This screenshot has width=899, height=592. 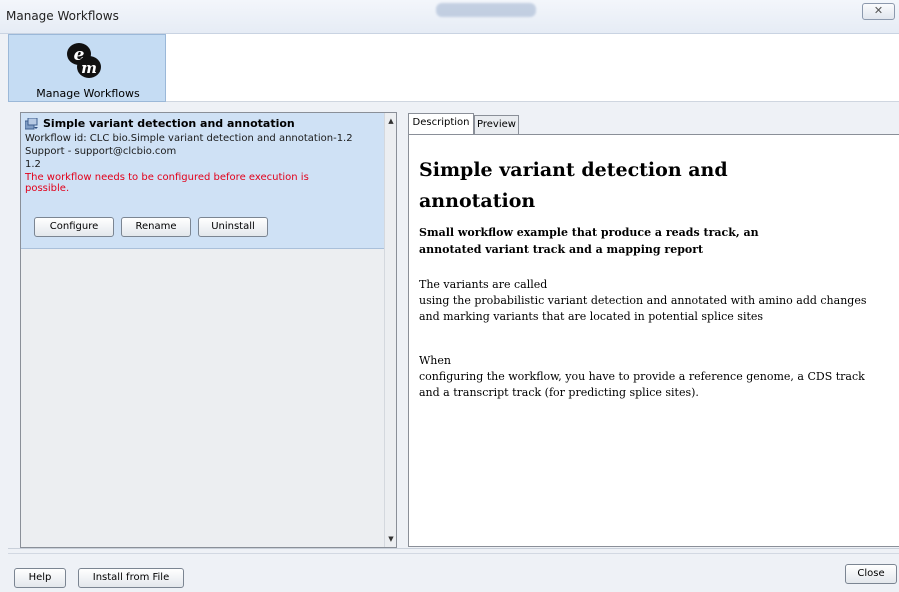 What do you see at coordinates (233, 227) in the screenshot?
I see `uninstall-button: Uninstall` at bounding box center [233, 227].